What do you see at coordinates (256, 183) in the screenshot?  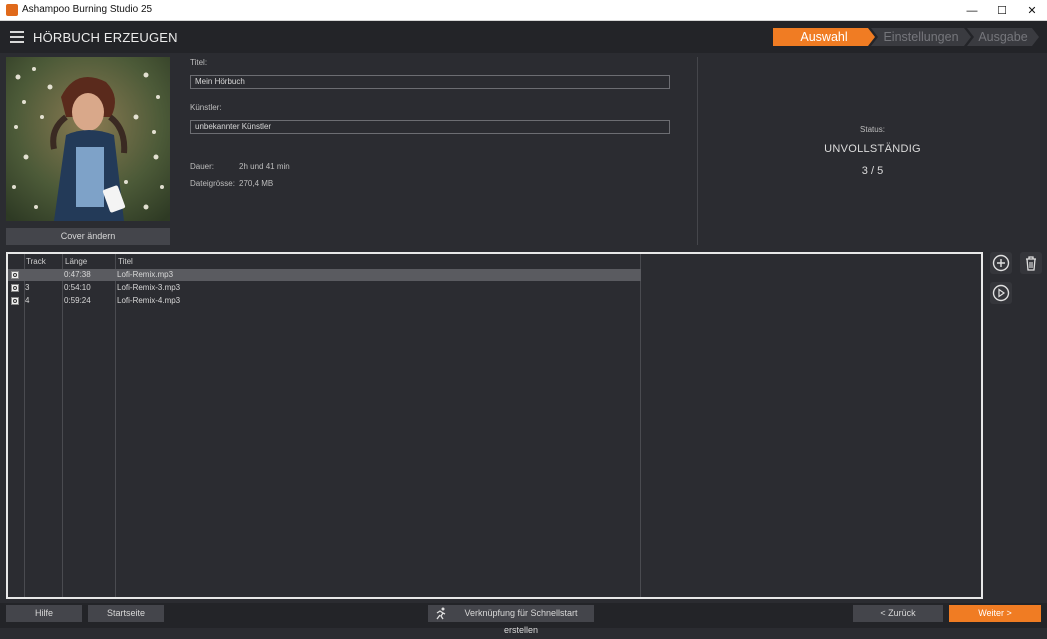 I see `size-value: 270,4 MB` at bounding box center [256, 183].